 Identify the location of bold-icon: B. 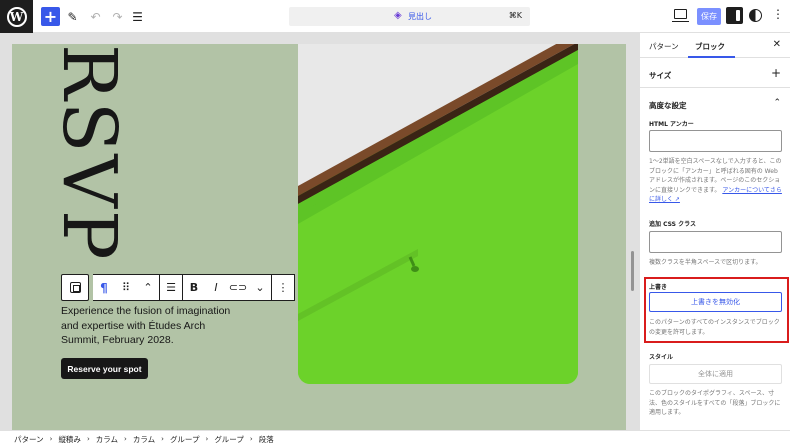
(194, 287).